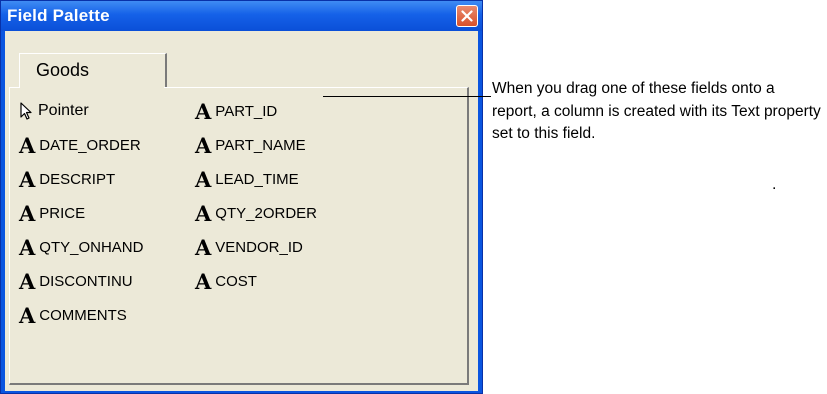  I want to click on field-vendor-id: A VENDOR_ID, so click(249, 247).